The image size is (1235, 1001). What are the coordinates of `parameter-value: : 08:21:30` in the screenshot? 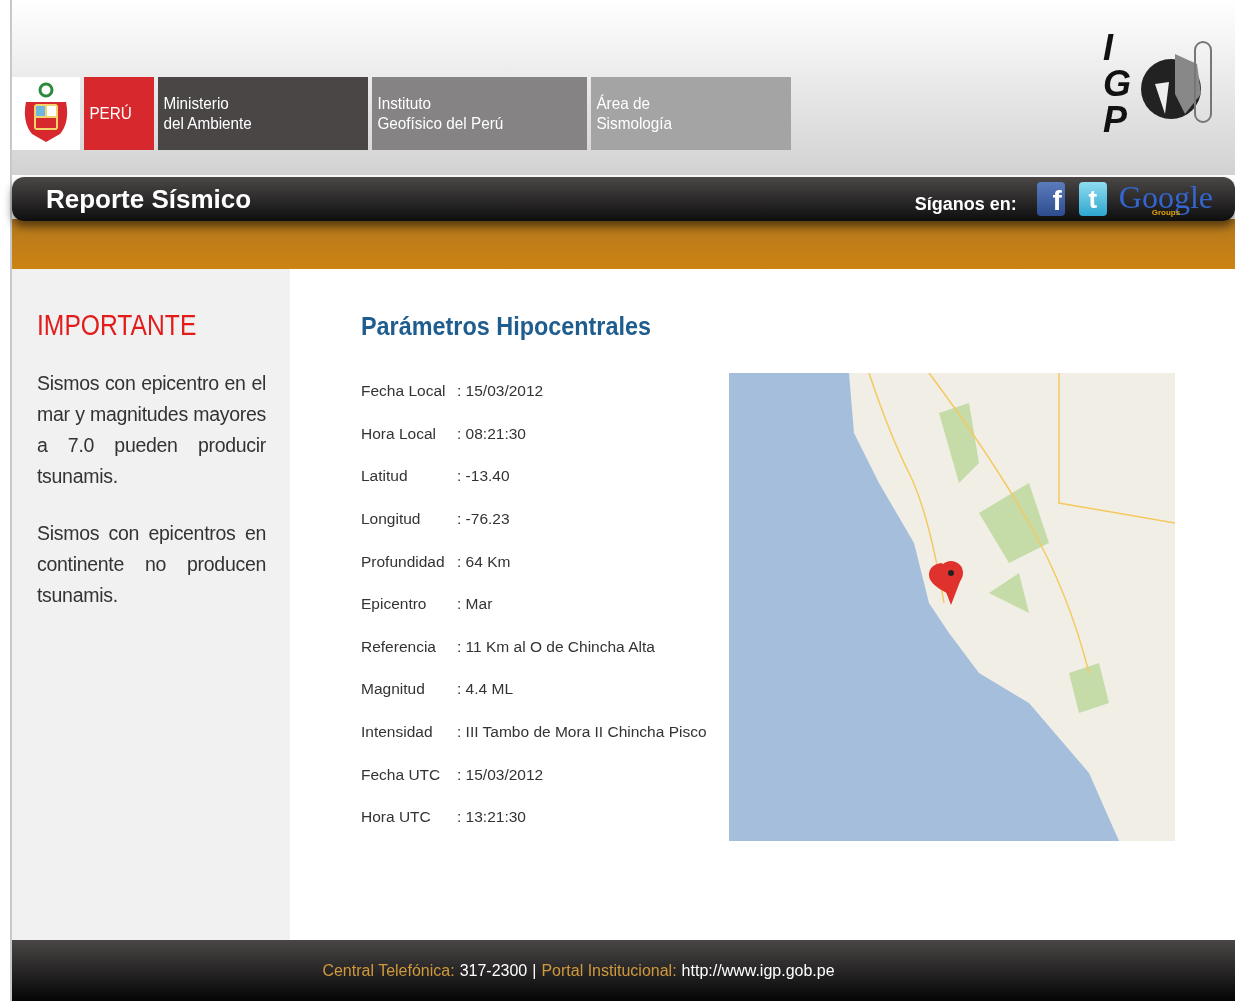 It's located at (491, 433).